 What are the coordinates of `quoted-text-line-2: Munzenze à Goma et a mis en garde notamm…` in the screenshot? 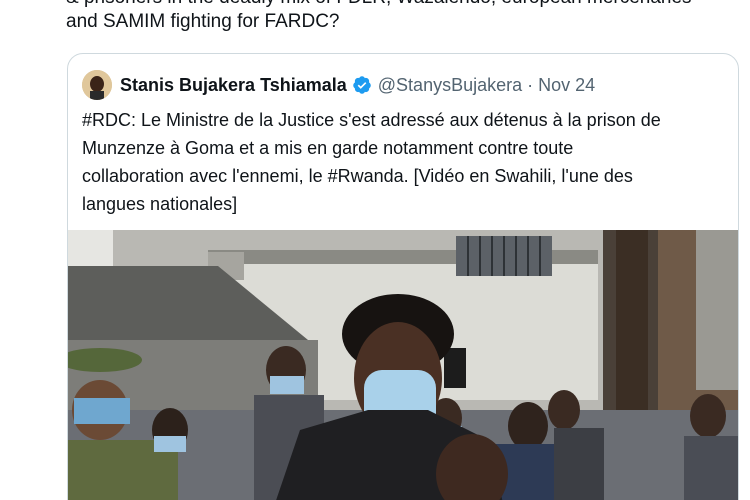 It's located at (328, 148).